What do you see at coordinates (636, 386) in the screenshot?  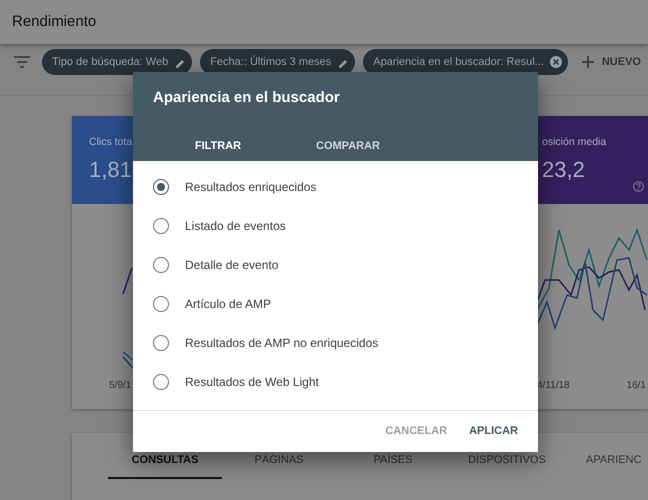 I see `axis-label: 16/1` at bounding box center [636, 386].